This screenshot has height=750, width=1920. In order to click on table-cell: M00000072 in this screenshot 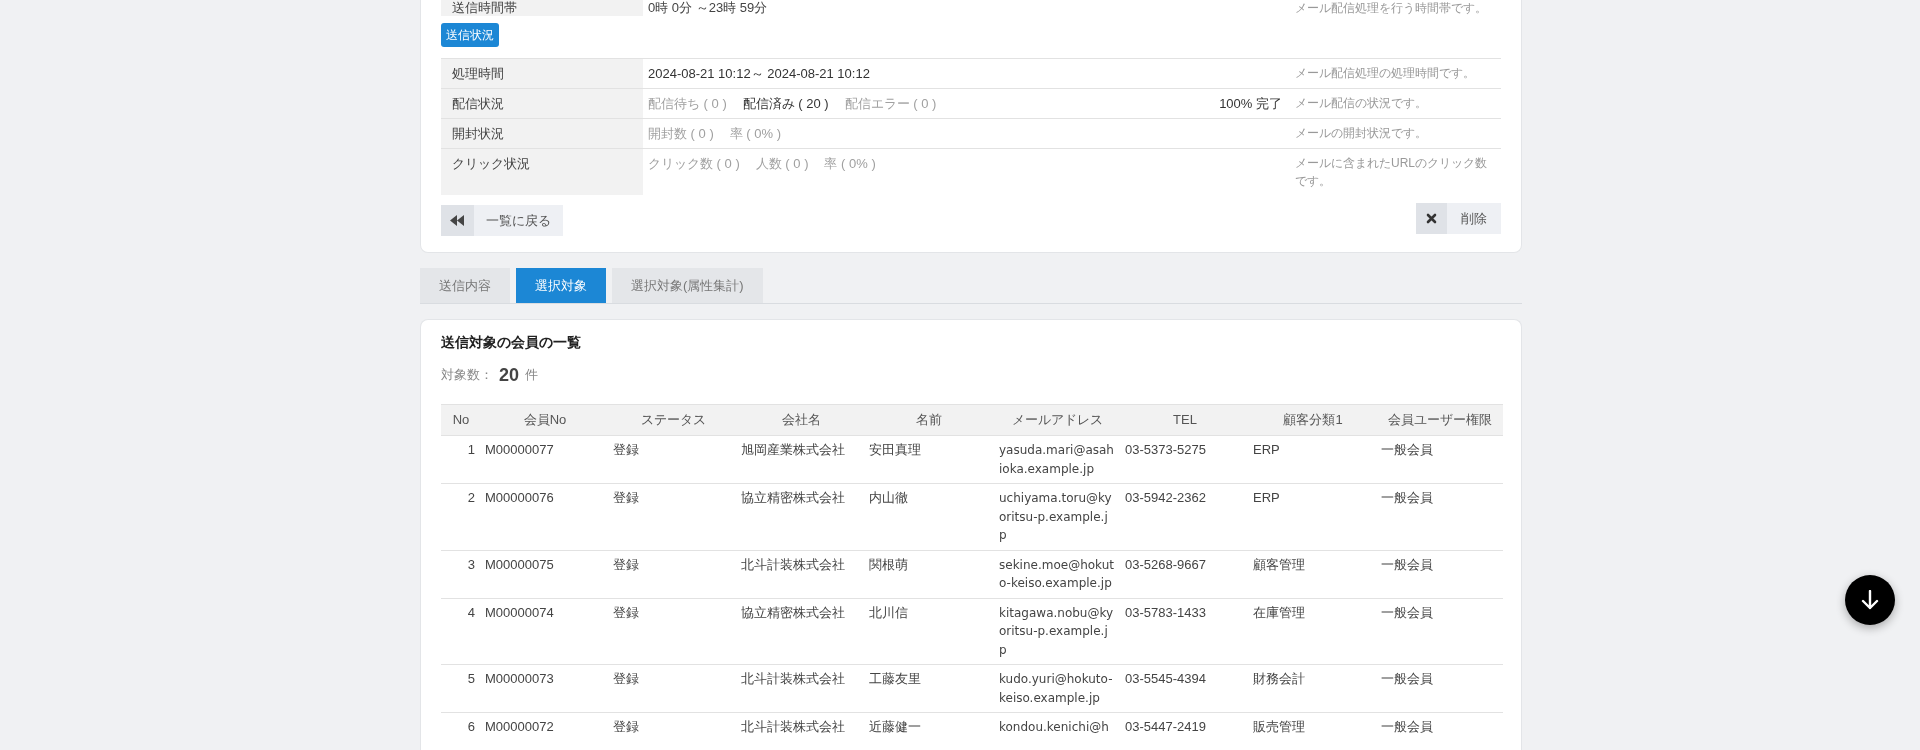, I will do `click(545, 727)`.